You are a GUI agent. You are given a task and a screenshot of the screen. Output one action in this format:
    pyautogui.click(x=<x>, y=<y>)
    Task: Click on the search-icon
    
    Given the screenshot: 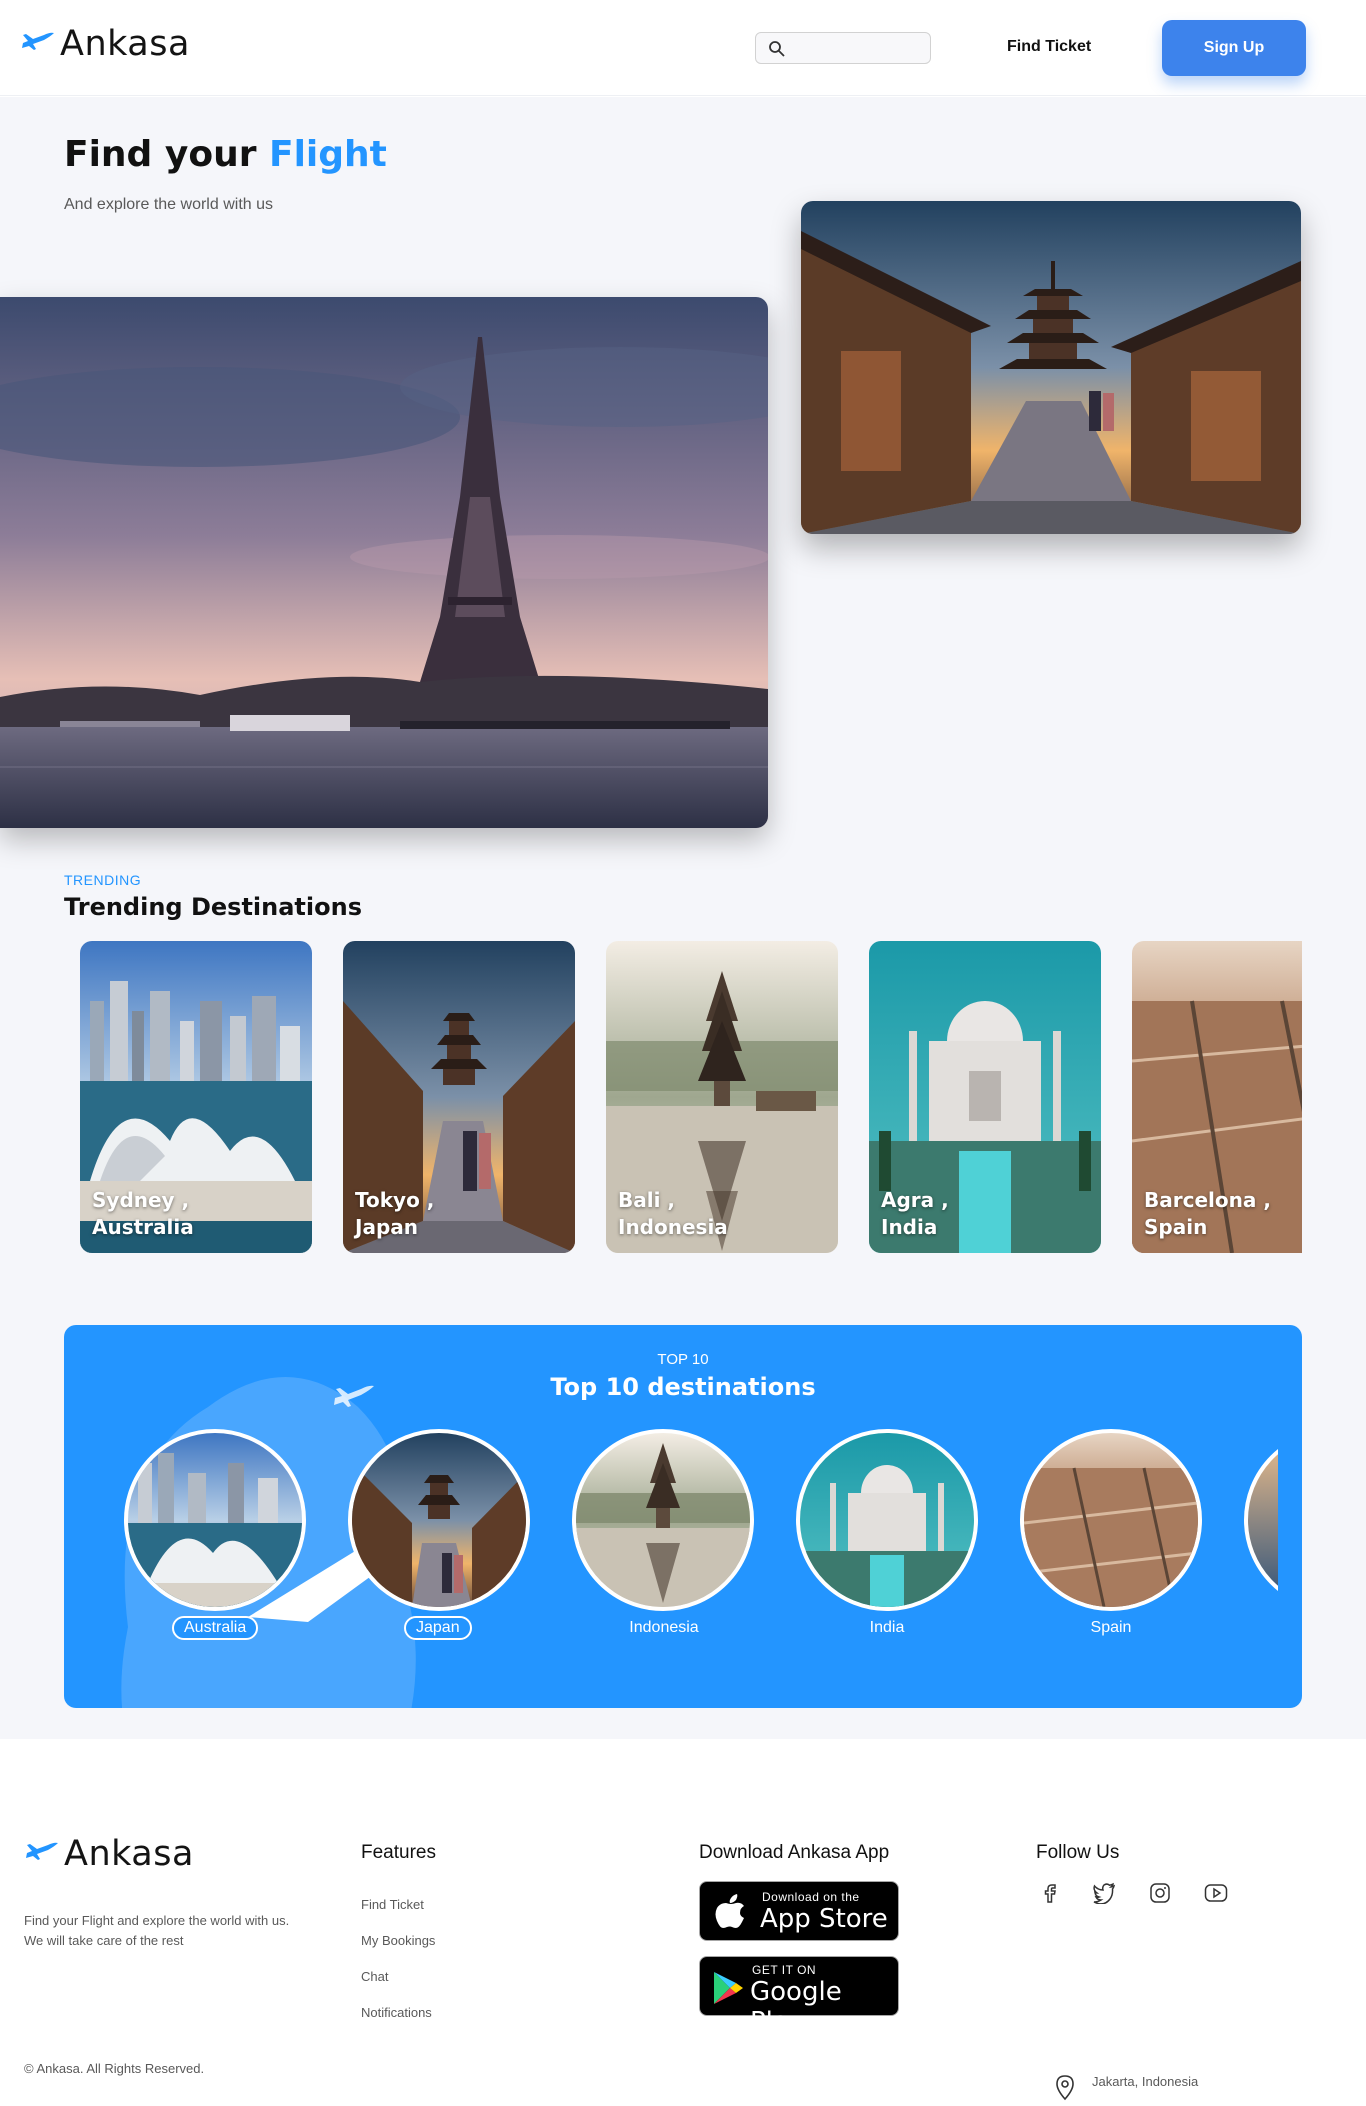 What is the action you would take?
    pyautogui.click(x=777, y=49)
    